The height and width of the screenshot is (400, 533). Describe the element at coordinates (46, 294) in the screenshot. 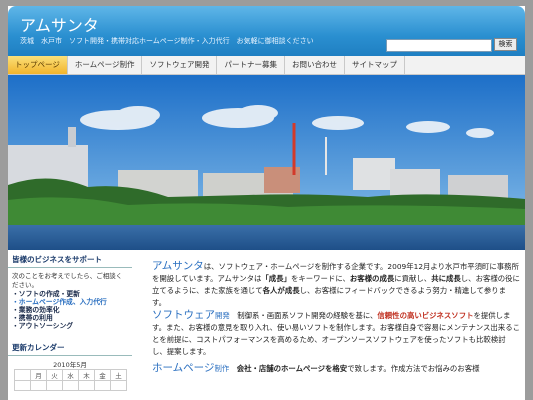

I see `sidebar-service-item: ・ソフトの作成・更新` at that location.